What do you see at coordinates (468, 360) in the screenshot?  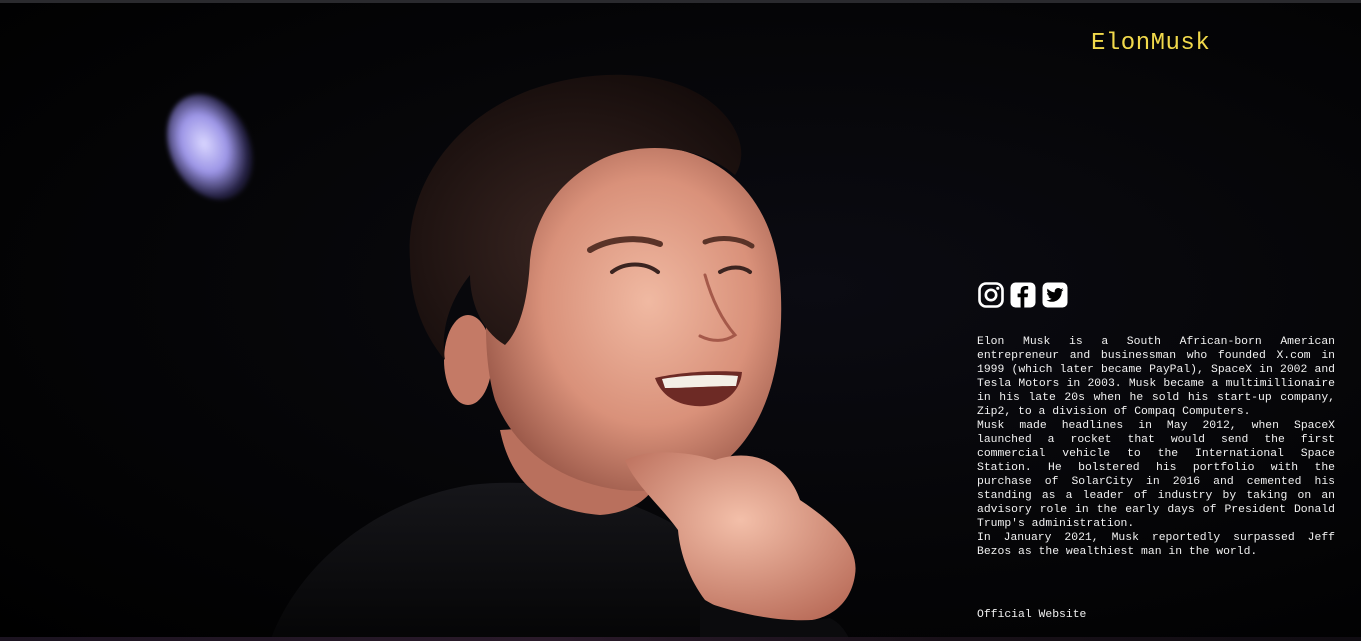 I see `ear` at bounding box center [468, 360].